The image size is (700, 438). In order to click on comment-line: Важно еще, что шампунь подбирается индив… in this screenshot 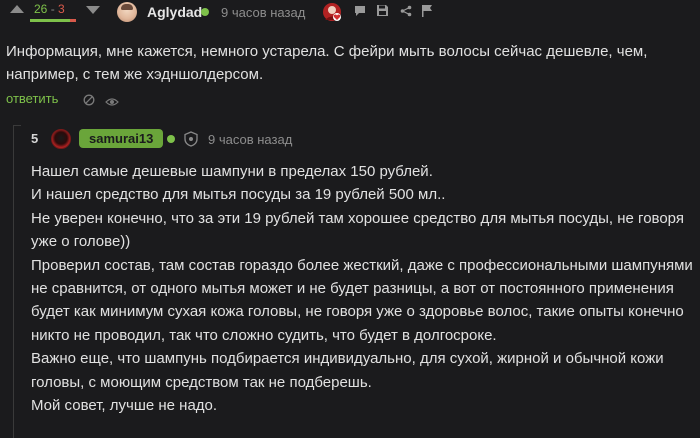, I will do `click(347, 359)`.